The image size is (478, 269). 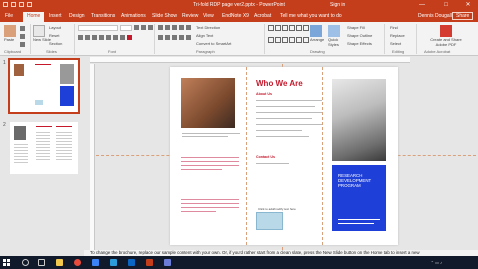 What do you see at coordinates (103, 16) in the screenshot?
I see `tab-transitions: Transitions` at bounding box center [103, 16].